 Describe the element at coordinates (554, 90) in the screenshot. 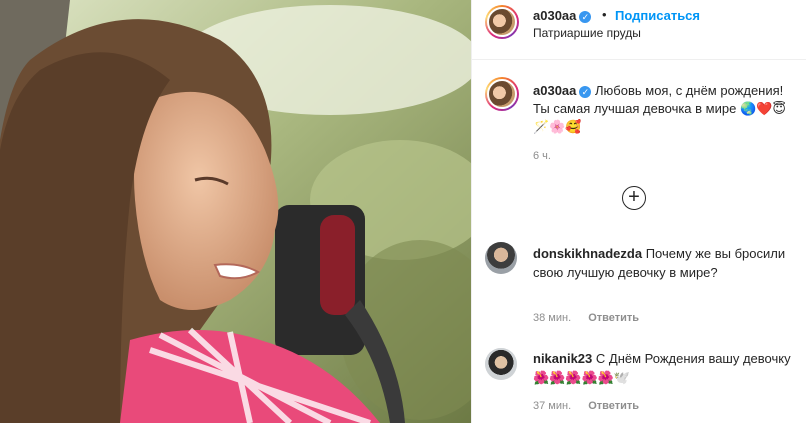

I see `caption-username: a030aa` at that location.